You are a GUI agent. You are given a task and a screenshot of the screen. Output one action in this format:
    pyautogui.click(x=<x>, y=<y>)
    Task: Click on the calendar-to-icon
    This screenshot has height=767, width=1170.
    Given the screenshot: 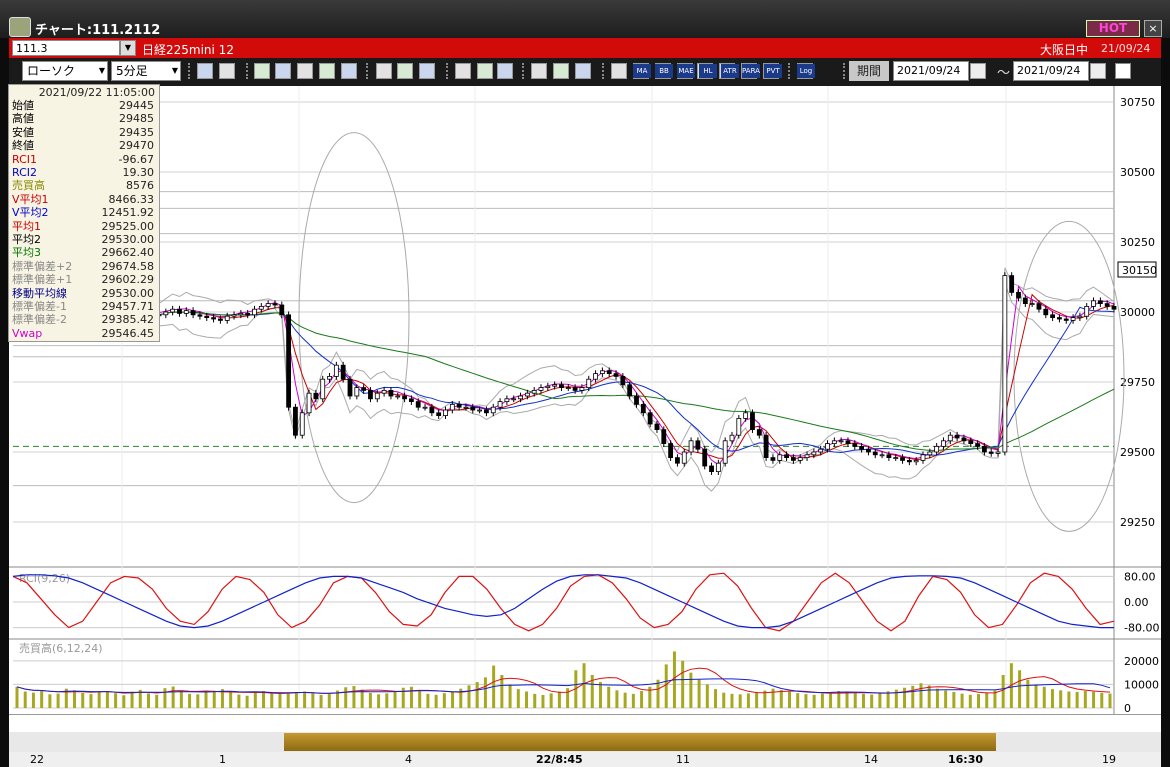 What is the action you would take?
    pyautogui.click(x=1098, y=71)
    